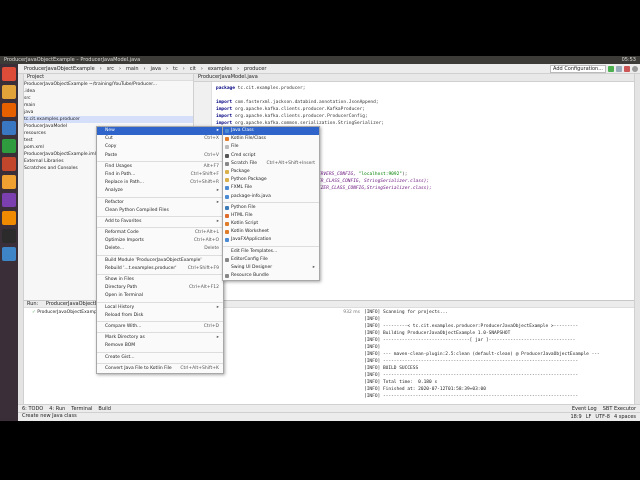  What do you see at coordinates (160, 139) in the screenshot?
I see `menu-item: Cut Ctrl+X` at bounding box center [160, 139].